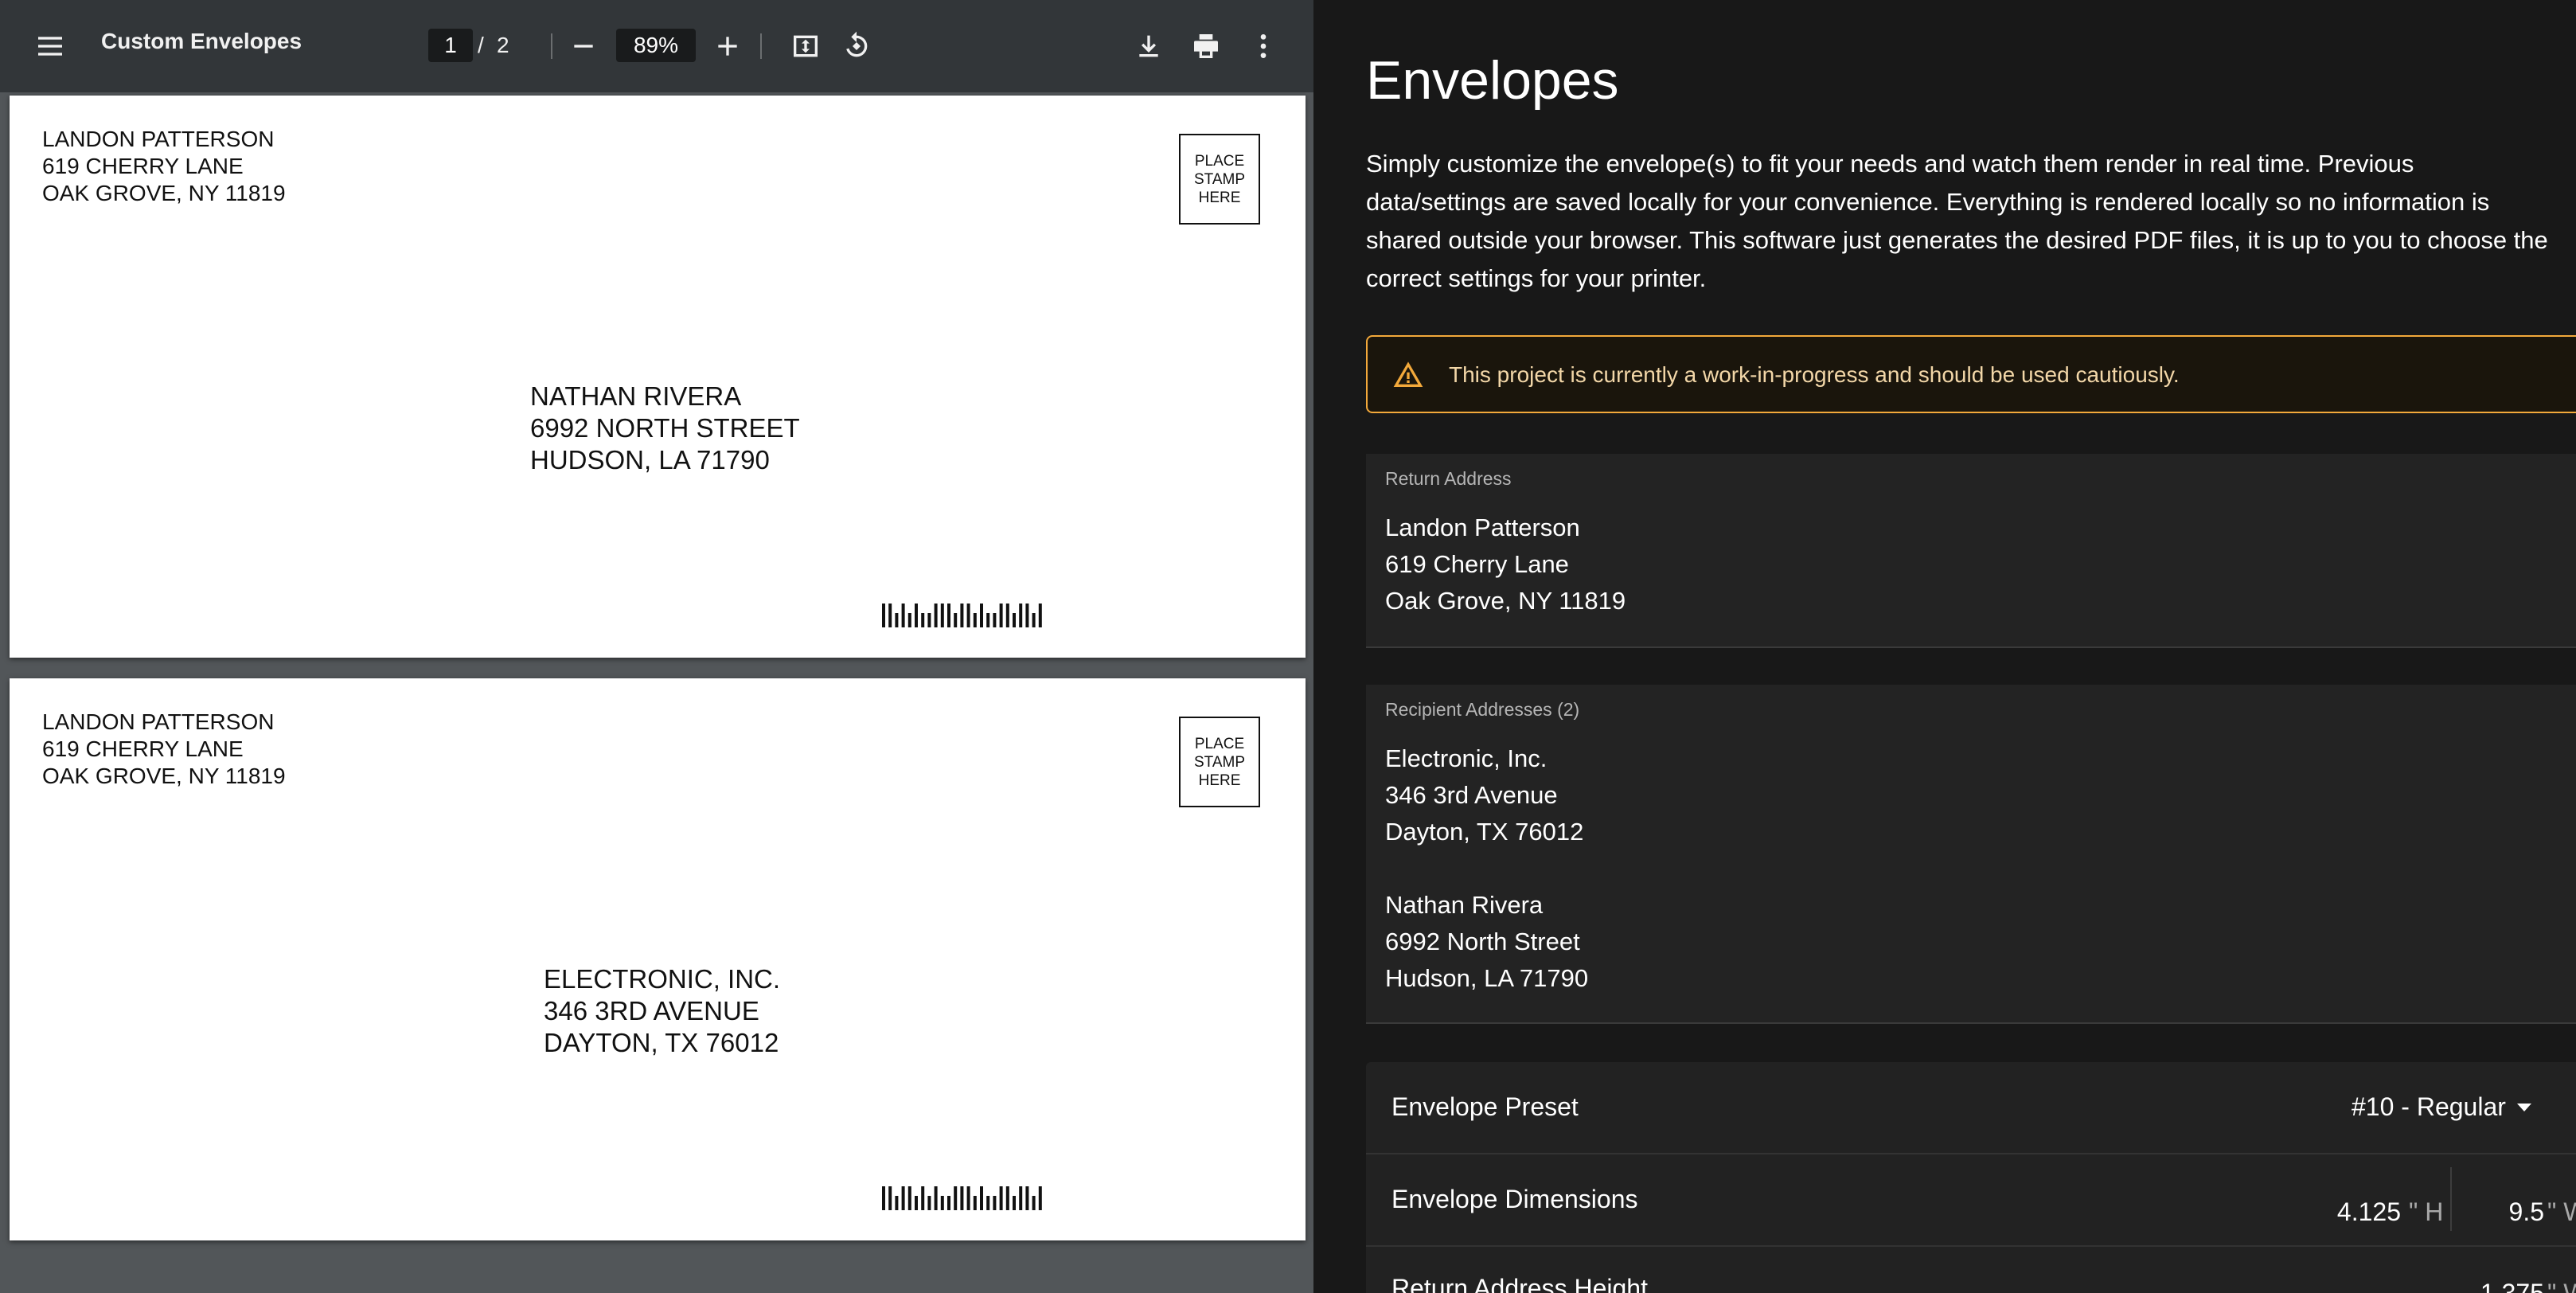  I want to click on fit-page-icon, so click(805, 46).